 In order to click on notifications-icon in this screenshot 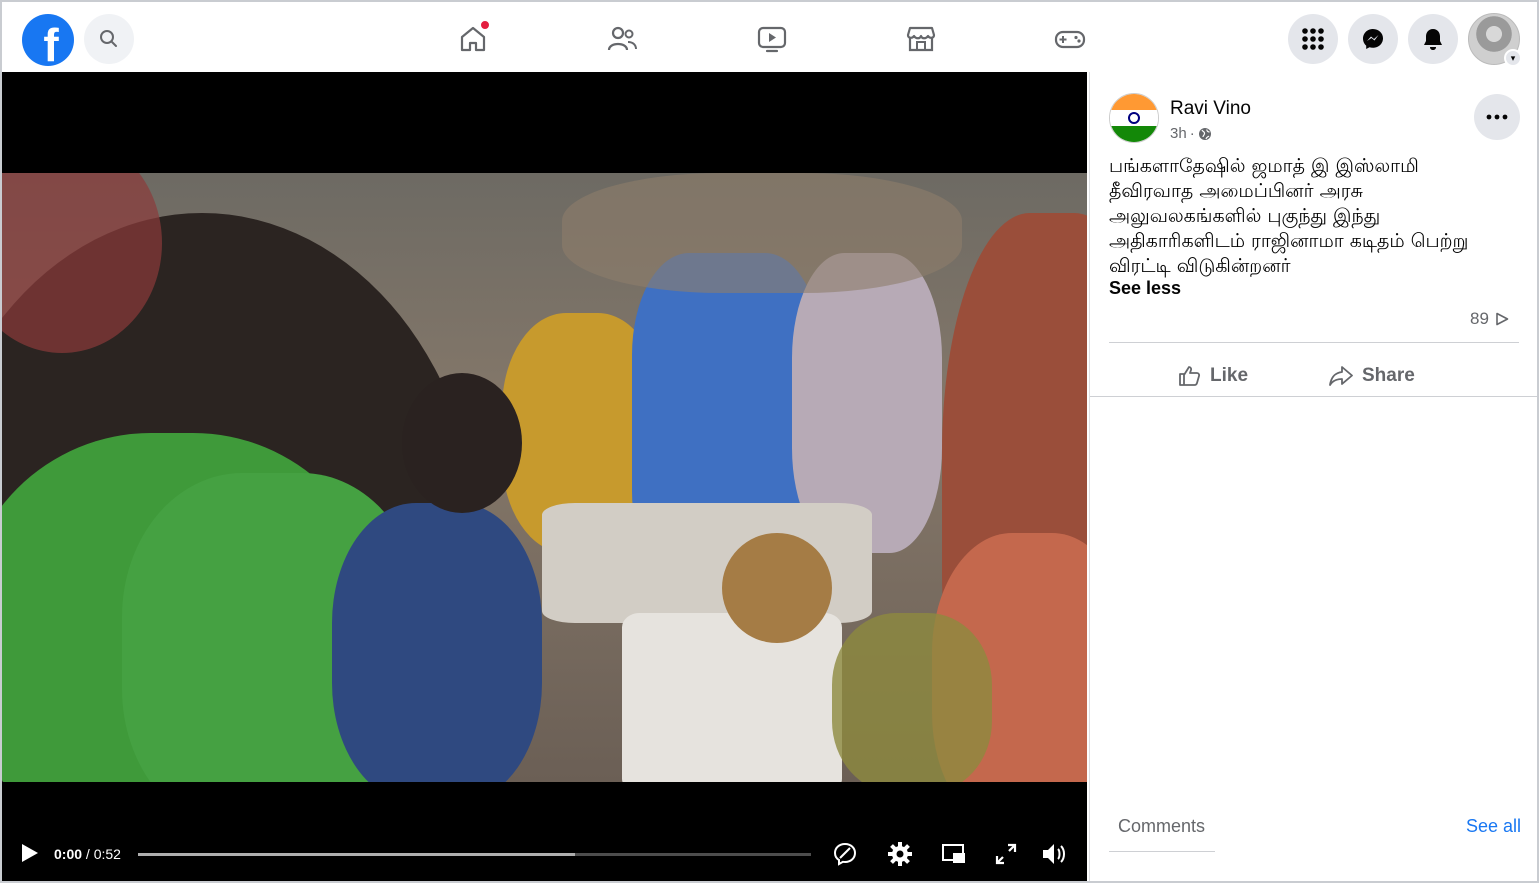, I will do `click(1433, 39)`.